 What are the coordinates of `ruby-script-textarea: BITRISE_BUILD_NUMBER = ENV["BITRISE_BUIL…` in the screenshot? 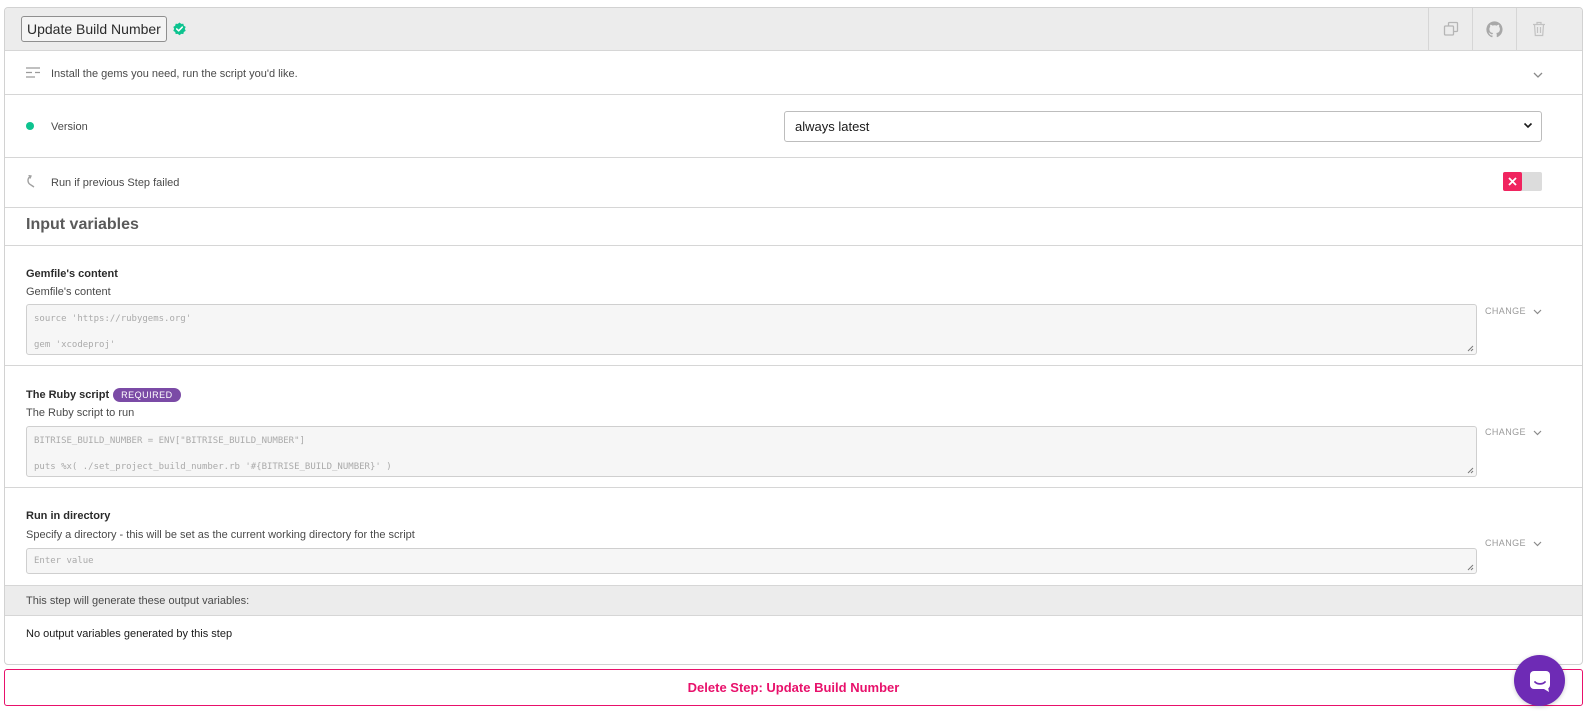 It's located at (751, 451).